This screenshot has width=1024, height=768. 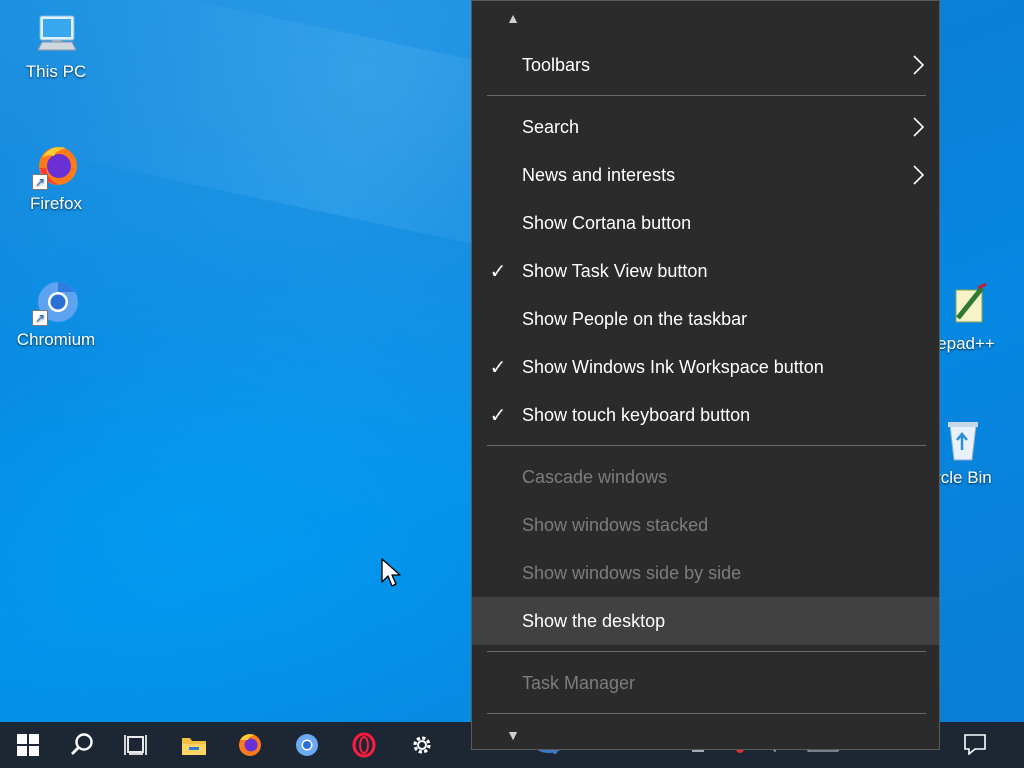 What do you see at coordinates (636, 414) in the screenshot?
I see `menu-item-label: Show touch keyboard button` at bounding box center [636, 414].